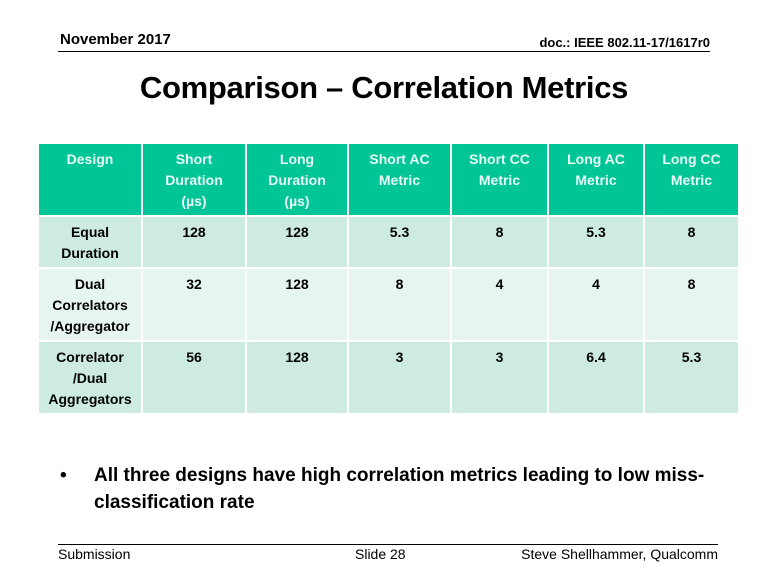  Describe the element at coordinates (596, 242) in the screenshot. I see `cell-long-ac: 5.3` at that location.